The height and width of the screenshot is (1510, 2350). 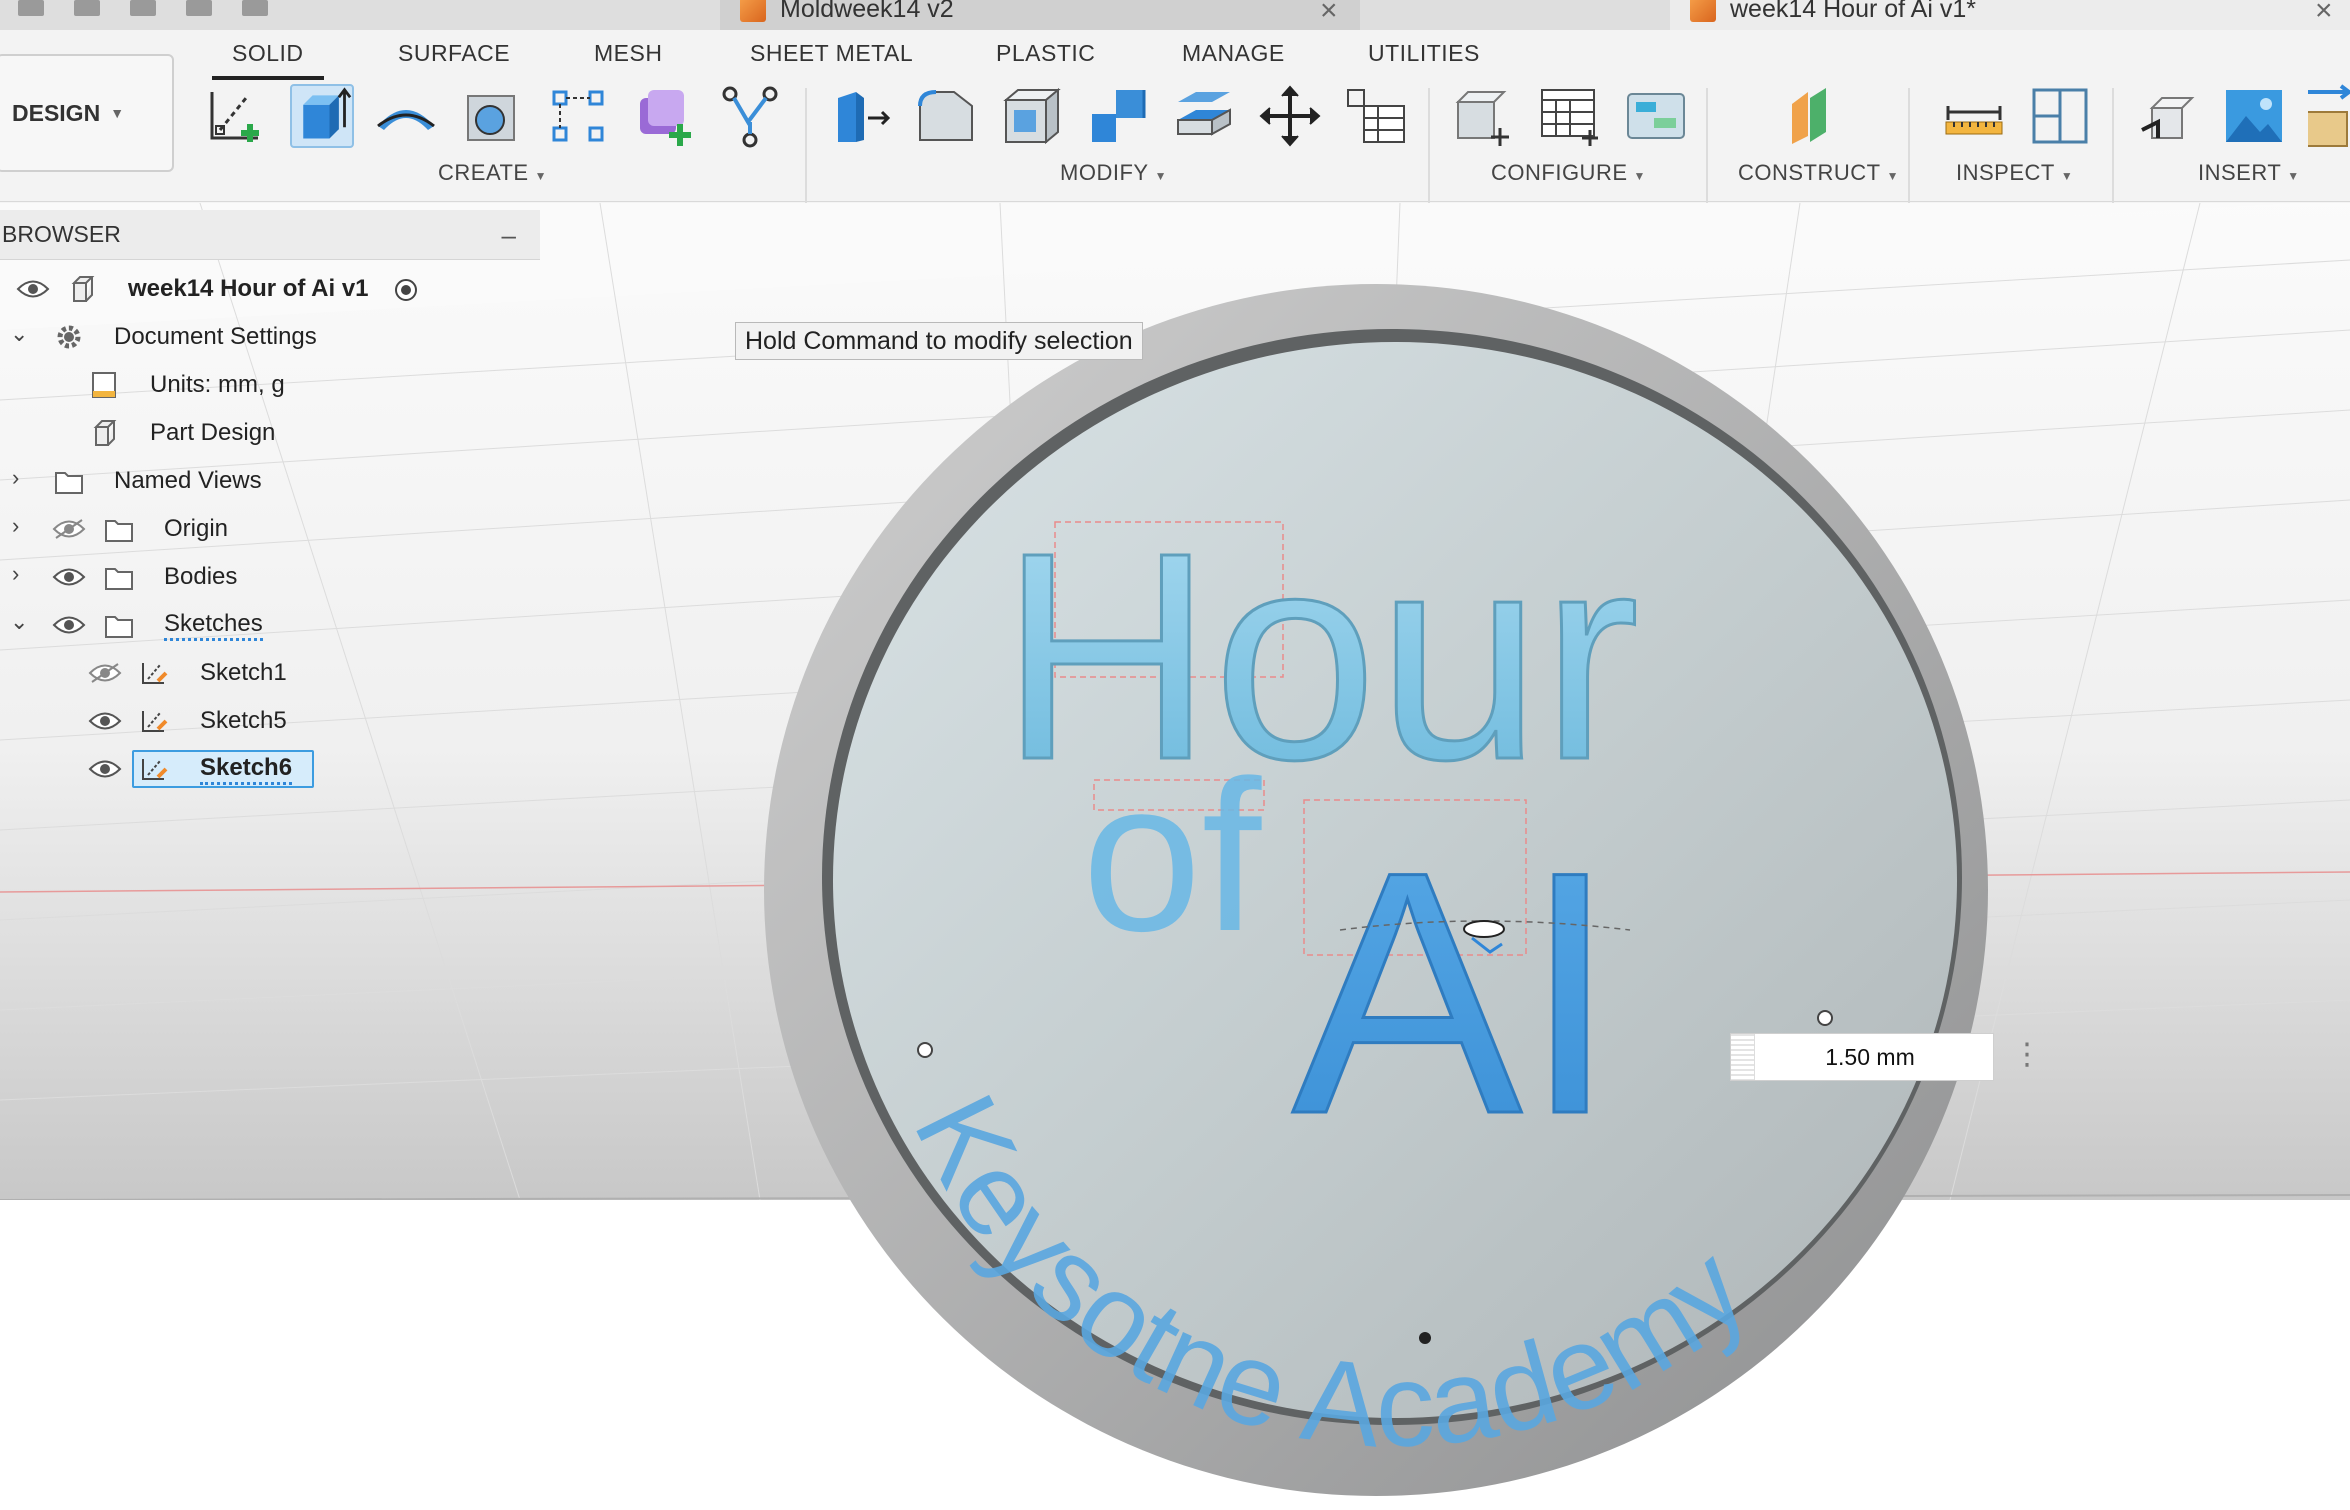 I want to click on browser-item-origin: › Origin, so click(x=125, y=529).